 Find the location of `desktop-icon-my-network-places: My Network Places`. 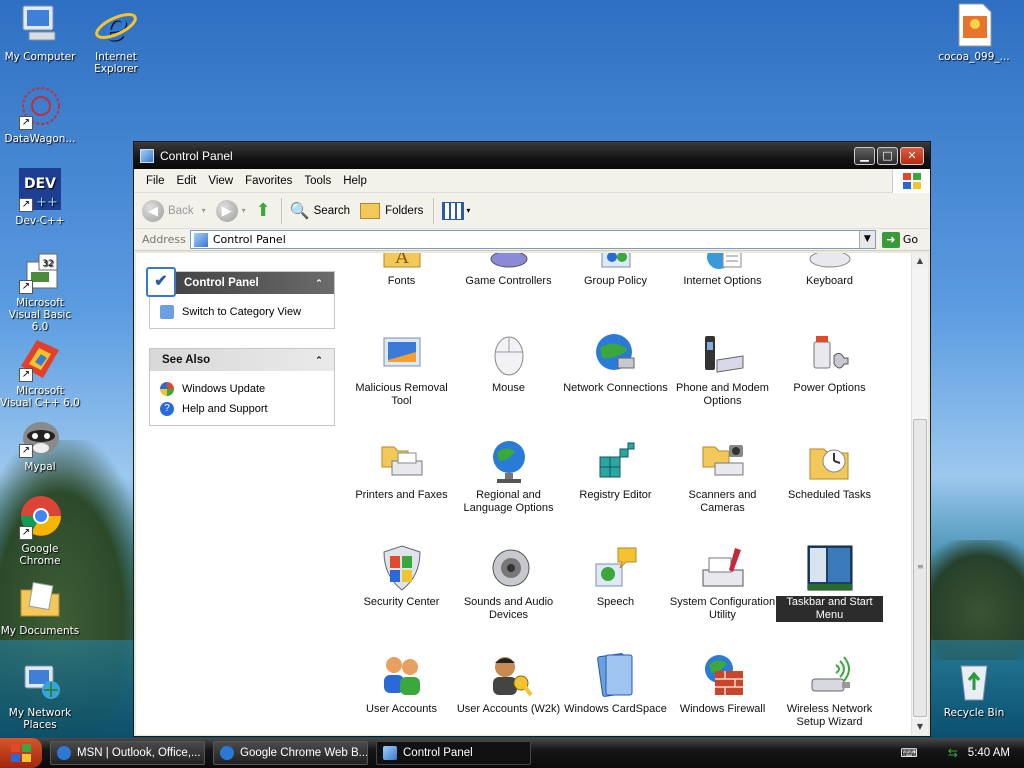

desktop-icon-my-network-places: My Network Places is located at coordinates (40, 694).